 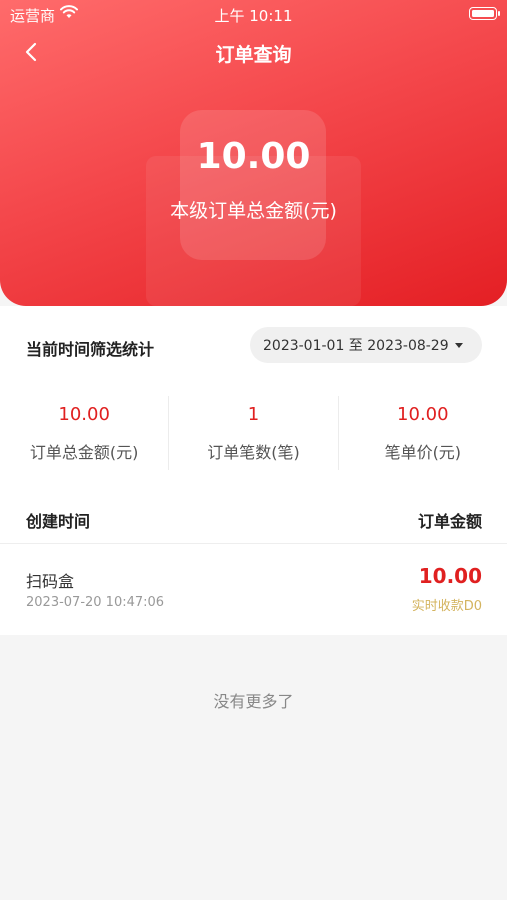 I want to click on stats-row: 10.00 订单总金额(元) 1 订单笔数(笔) 10.00 笔单价(元), so click(x=253, y=433).